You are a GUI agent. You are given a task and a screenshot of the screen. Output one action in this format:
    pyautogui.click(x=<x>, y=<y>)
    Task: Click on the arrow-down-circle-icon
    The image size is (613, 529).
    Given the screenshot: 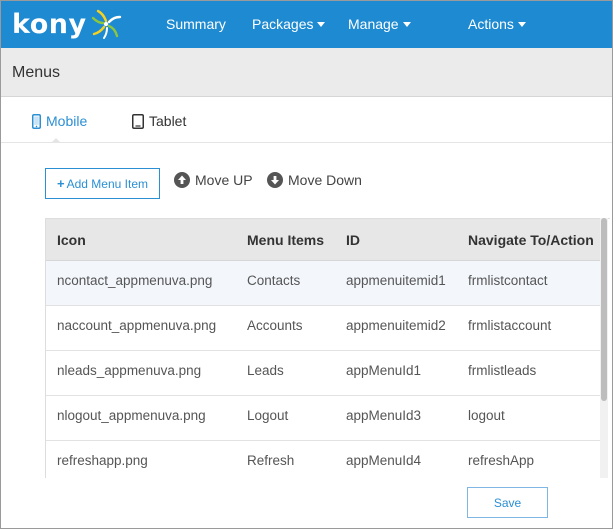 What is the action you would take?
    pyautogui.click(x=275, y=180)
    